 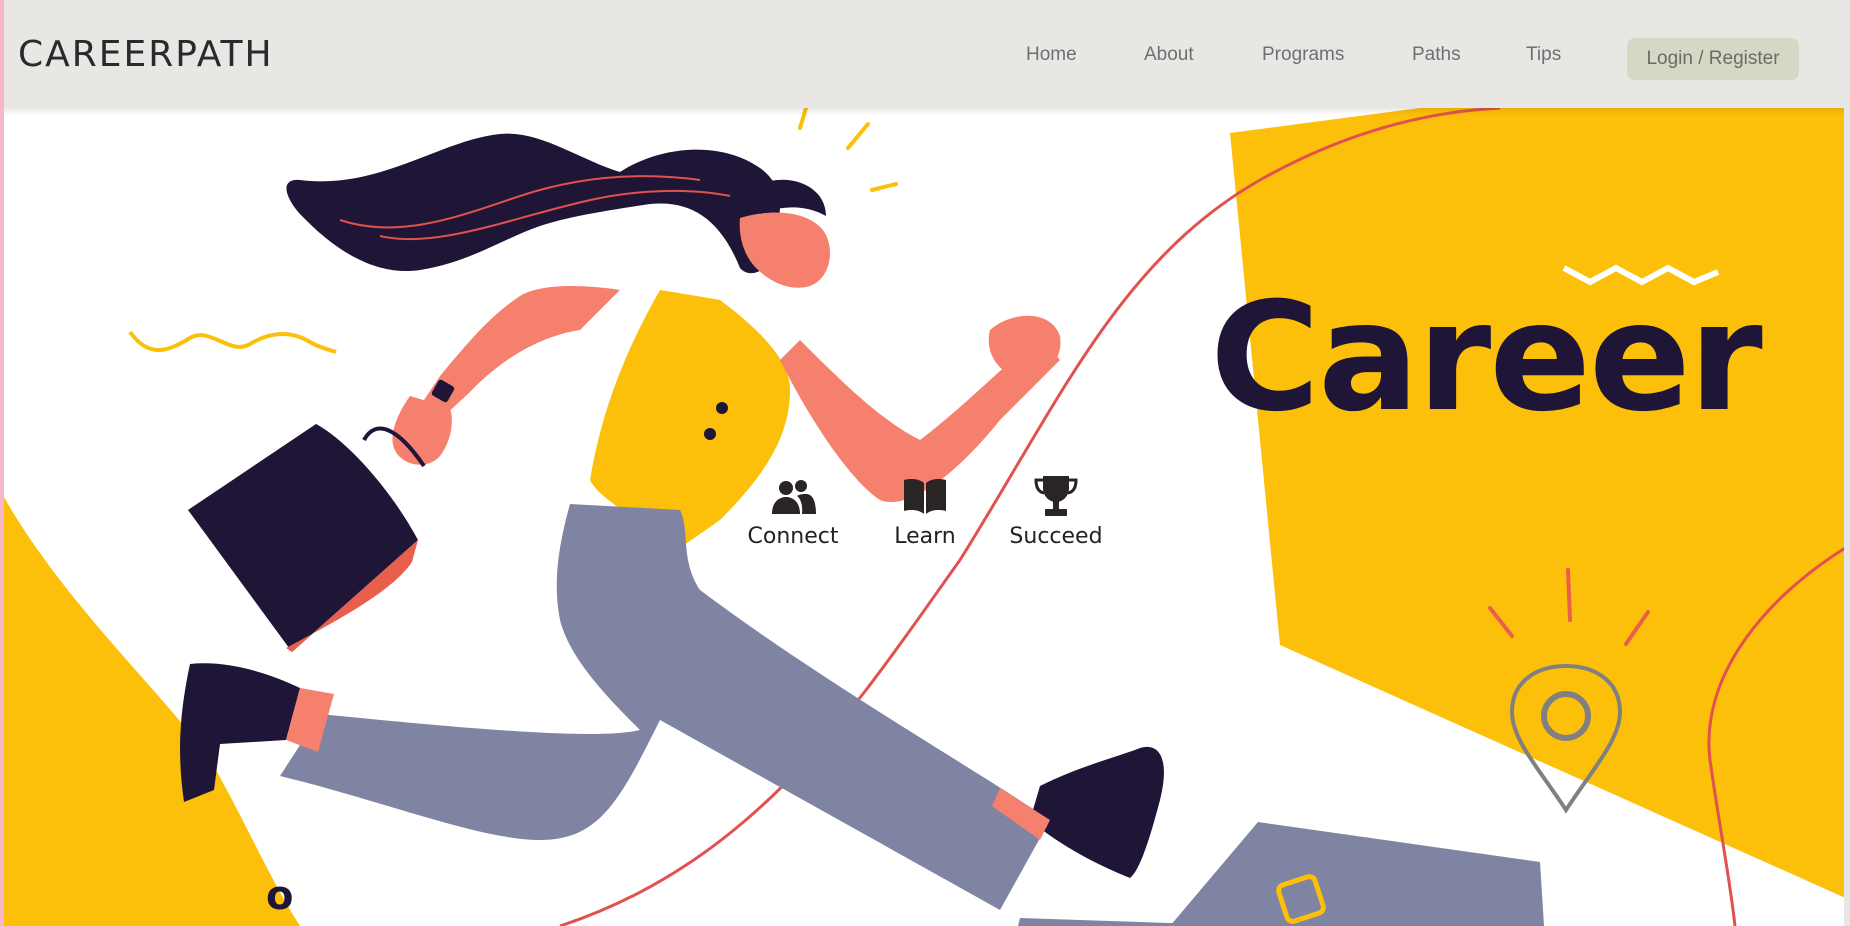 I want to click on nav-programs-link: Programs, so click(x=1303, y=55).